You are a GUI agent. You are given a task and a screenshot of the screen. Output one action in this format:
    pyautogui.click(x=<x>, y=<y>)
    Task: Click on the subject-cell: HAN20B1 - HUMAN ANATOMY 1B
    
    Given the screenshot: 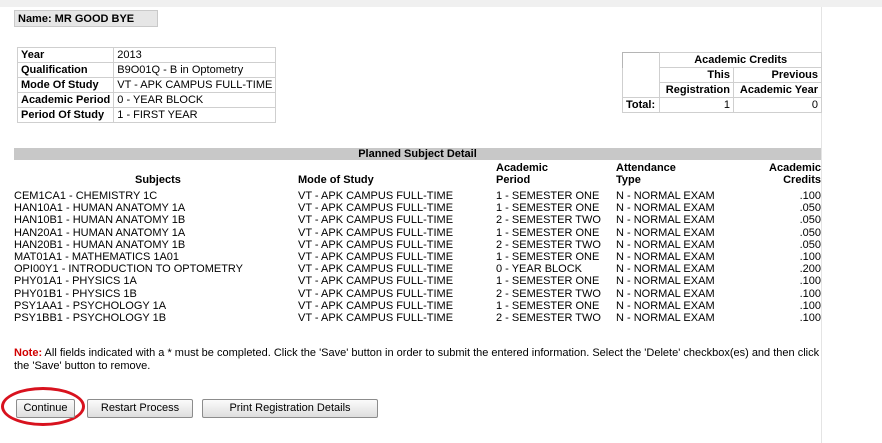 What is the action you would take?
    pyautogui.click(x=100, y=244)
    